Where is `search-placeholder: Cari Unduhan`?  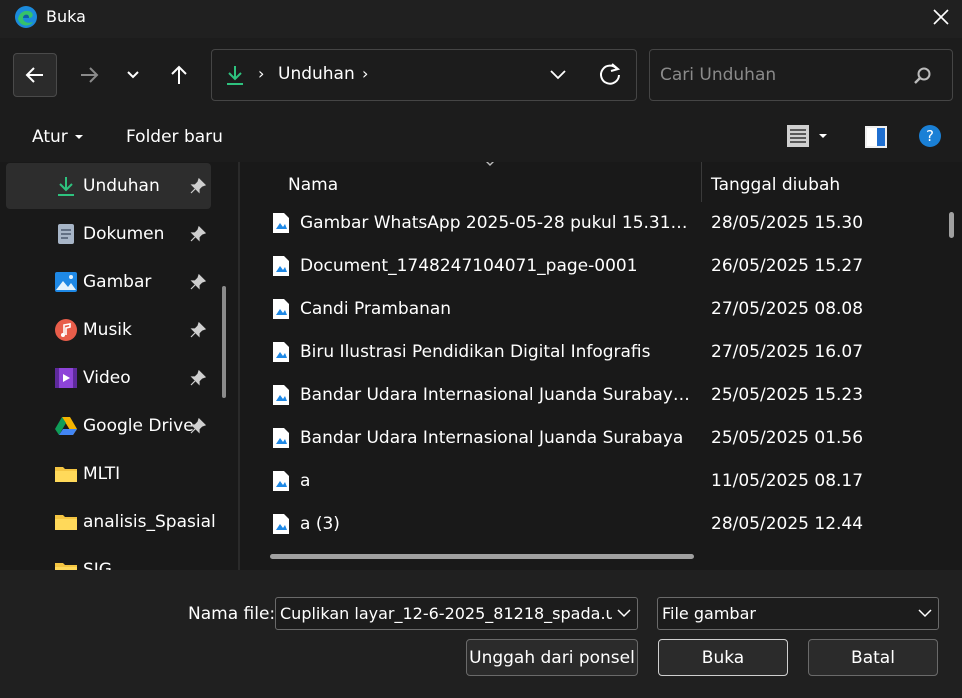 search-placeholder: Cari Unduhan is located at coordinates (718, 75).